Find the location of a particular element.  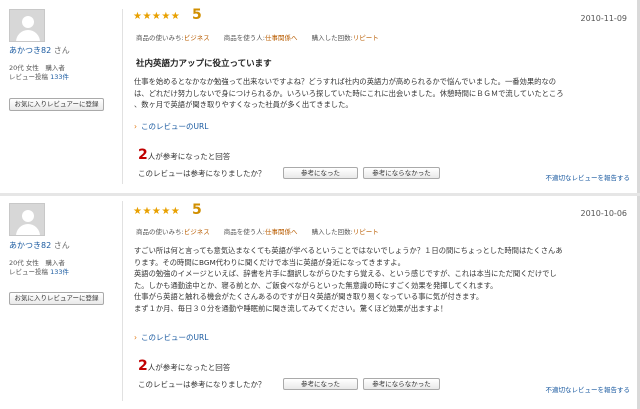

review-body-line: ります。その時間にBGM代わりに聞くだけで本当に英語が身近になってきますよ。 is located at coordinates (269, 262).